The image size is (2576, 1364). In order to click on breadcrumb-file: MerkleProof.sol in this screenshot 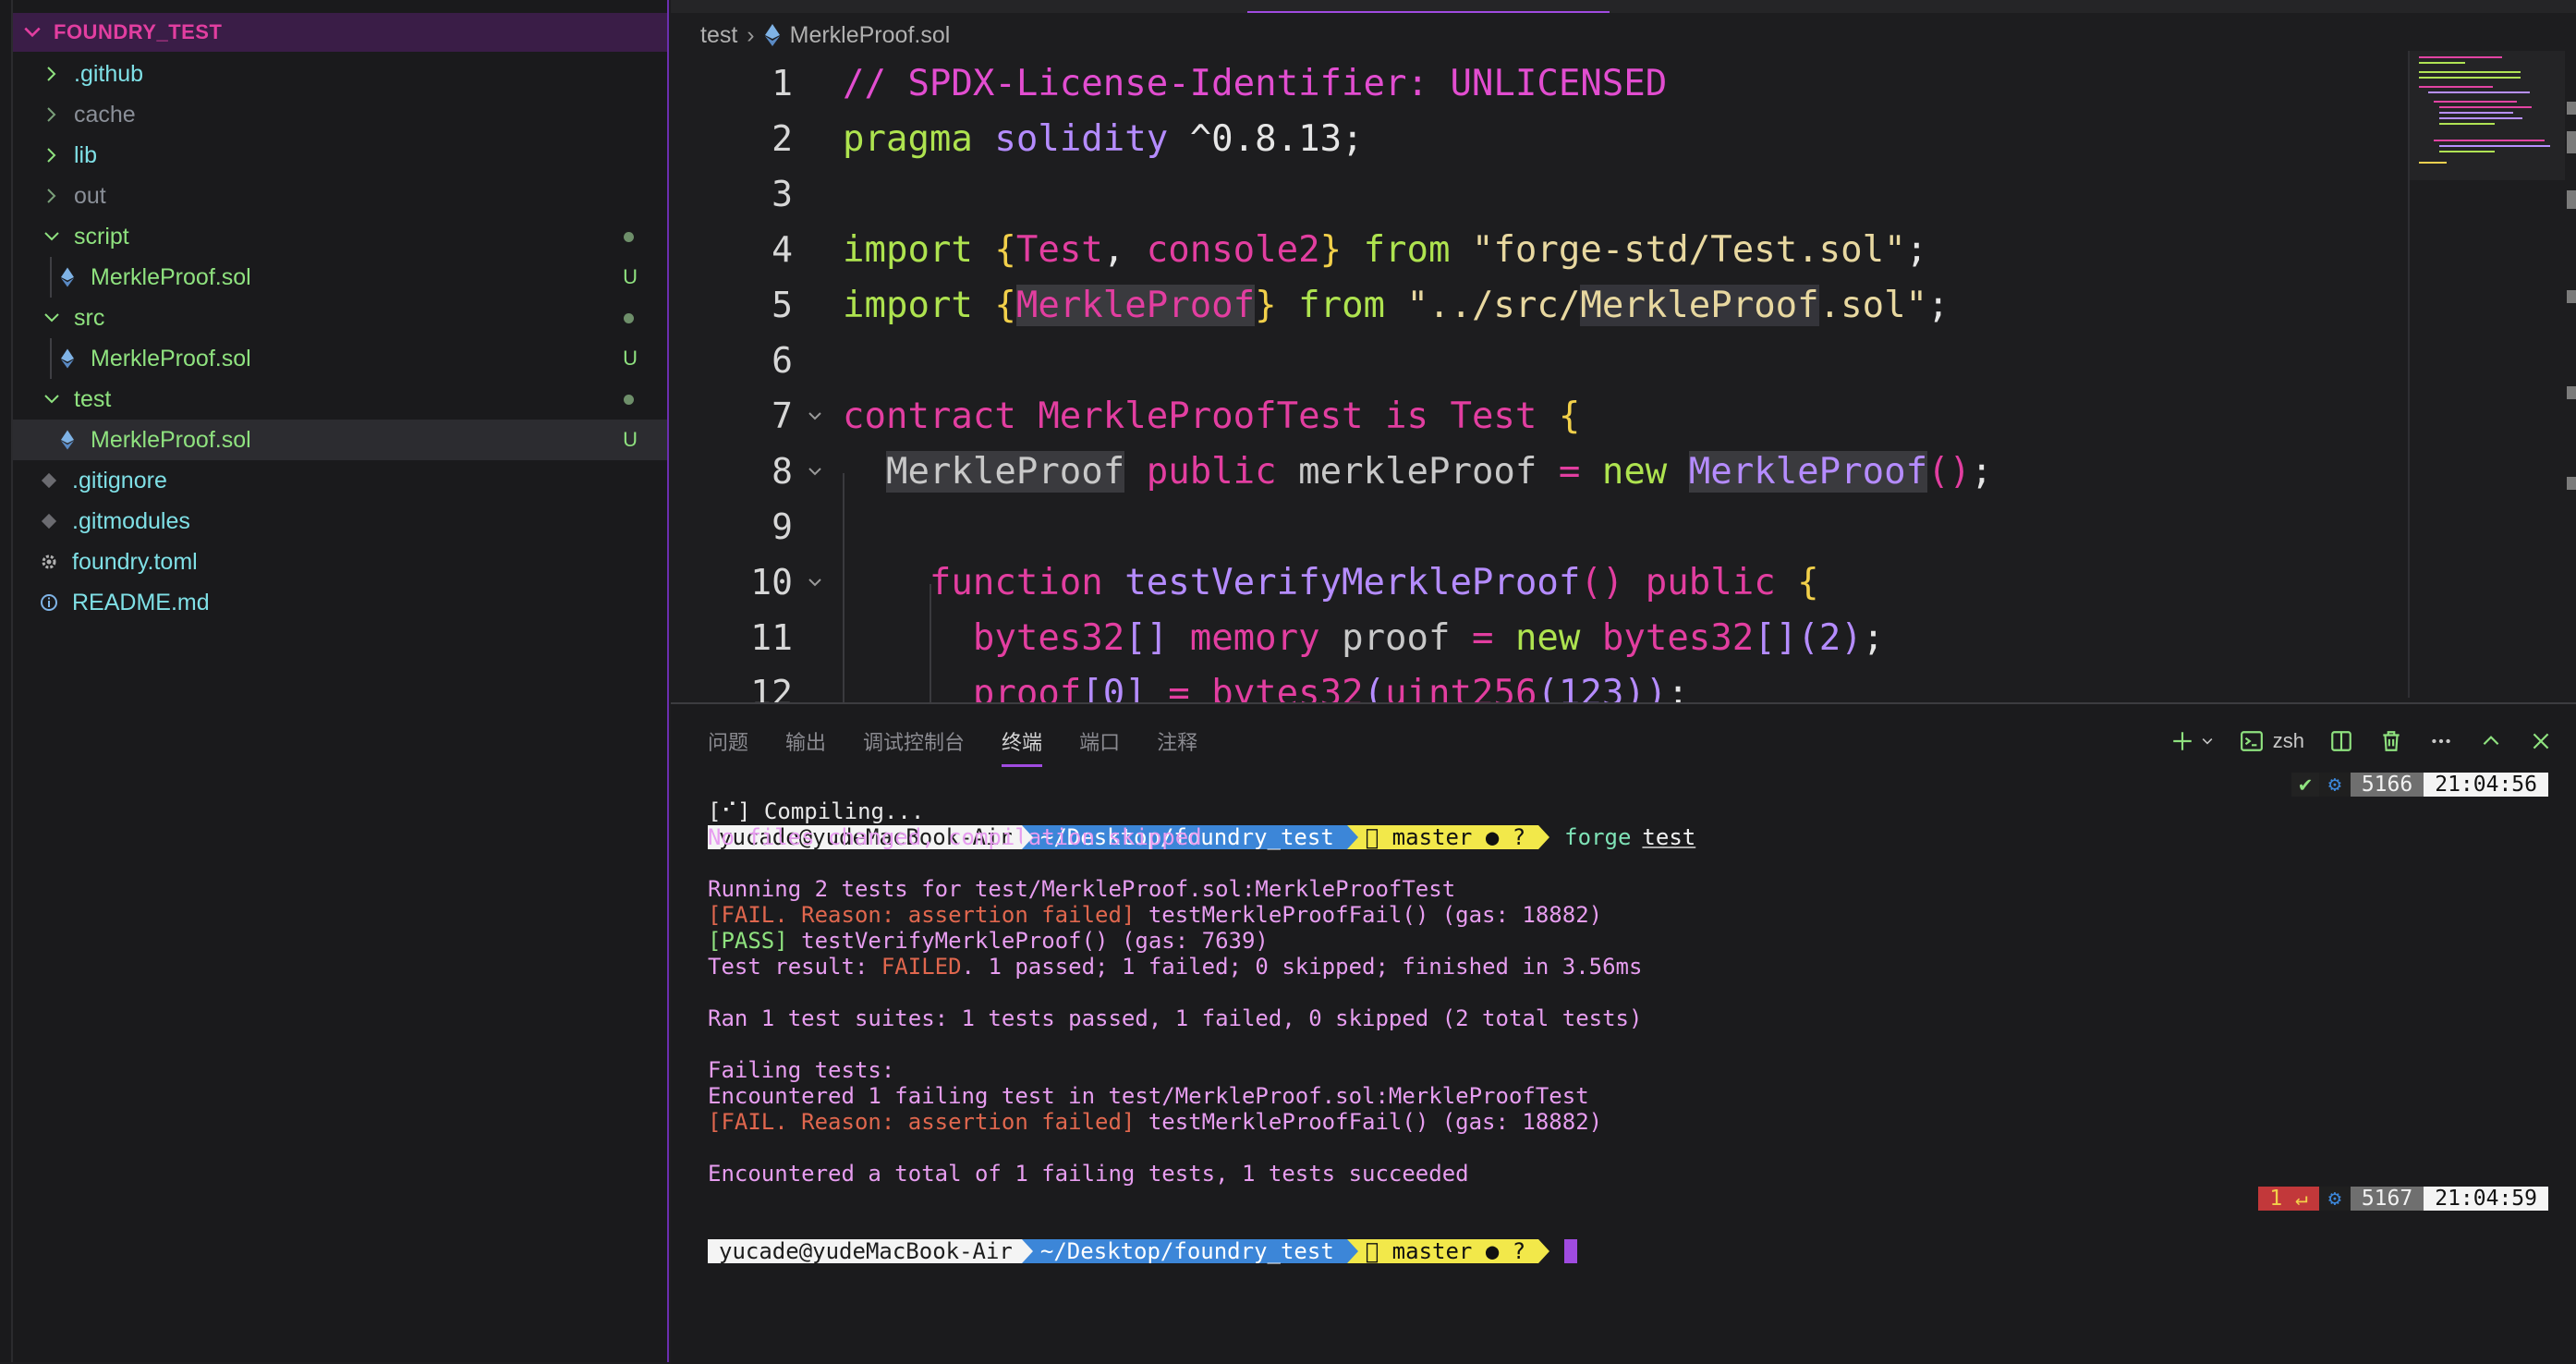, I will do `click(870, 35)`.